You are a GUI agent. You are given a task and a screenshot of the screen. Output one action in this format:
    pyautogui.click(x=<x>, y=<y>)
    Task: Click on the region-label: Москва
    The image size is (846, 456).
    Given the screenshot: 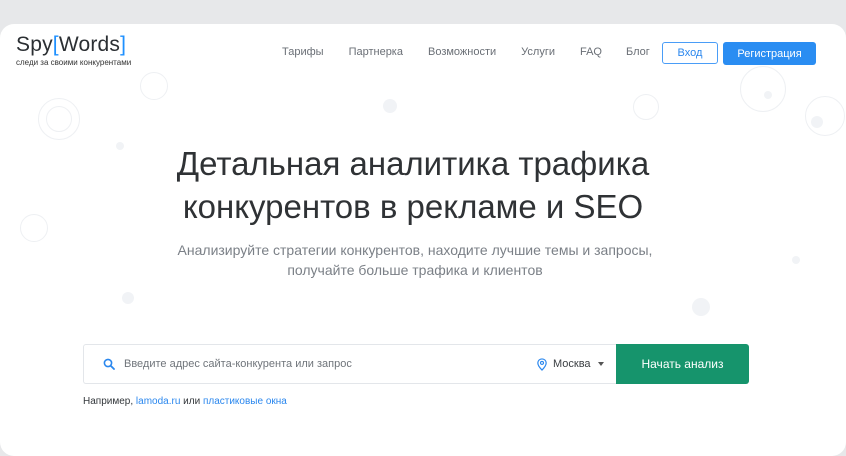 What is the action you would take?
    pyautogui.click(x=572, y=364)
    